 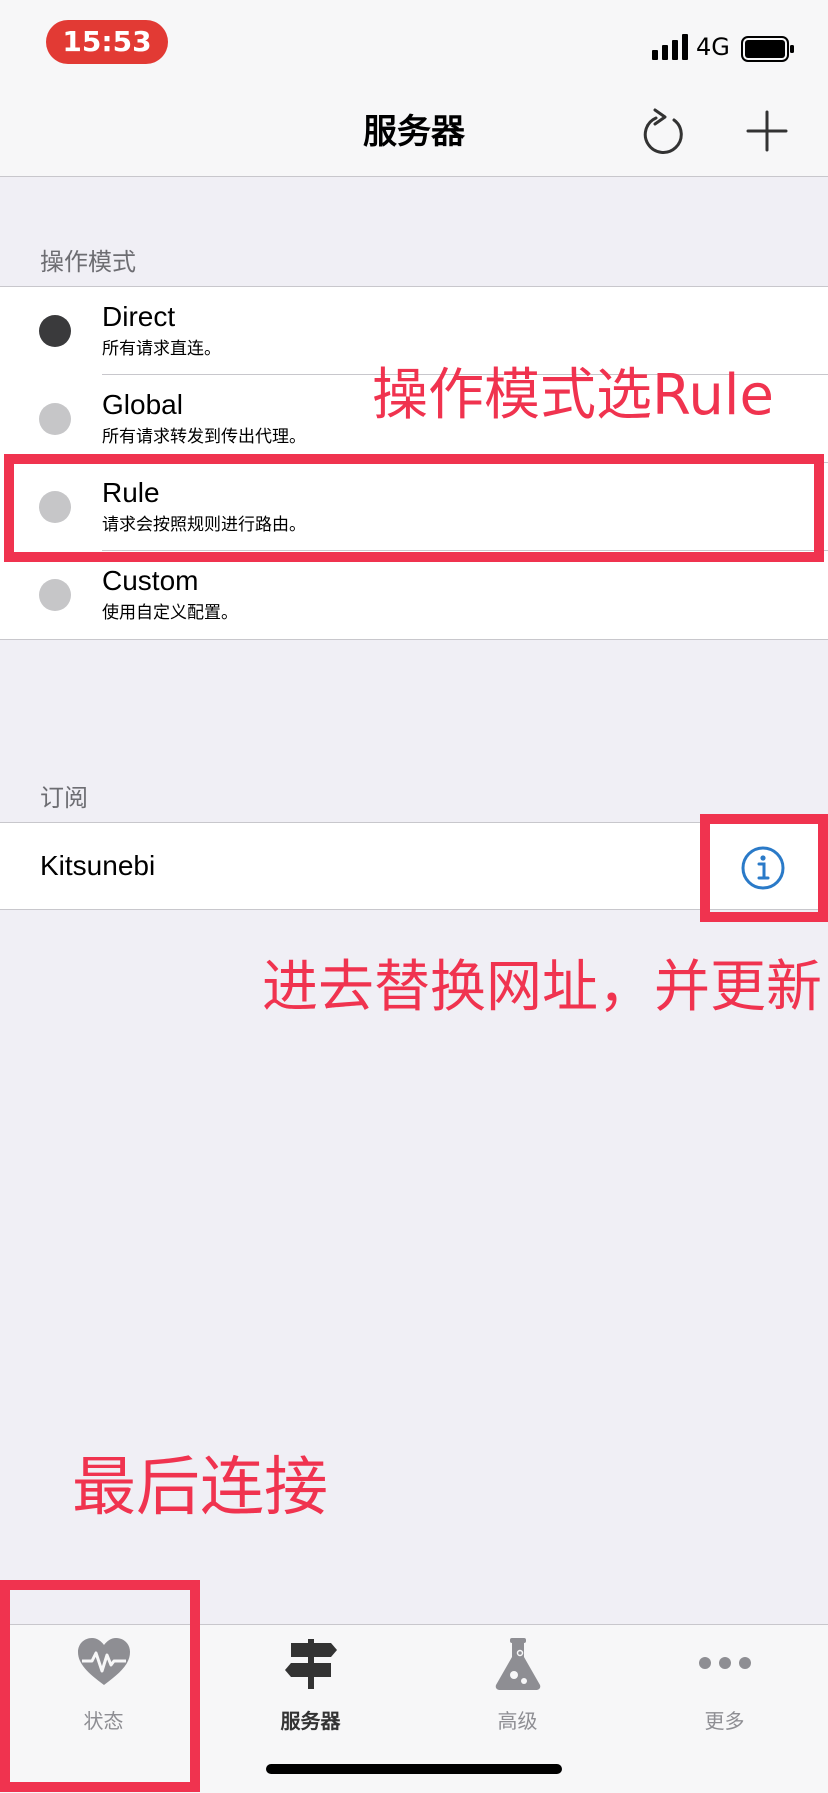 What do you see at coordinates (414, 1769) in the screenshot?
I see `home-indicator` at bounding box center [414, 1769].